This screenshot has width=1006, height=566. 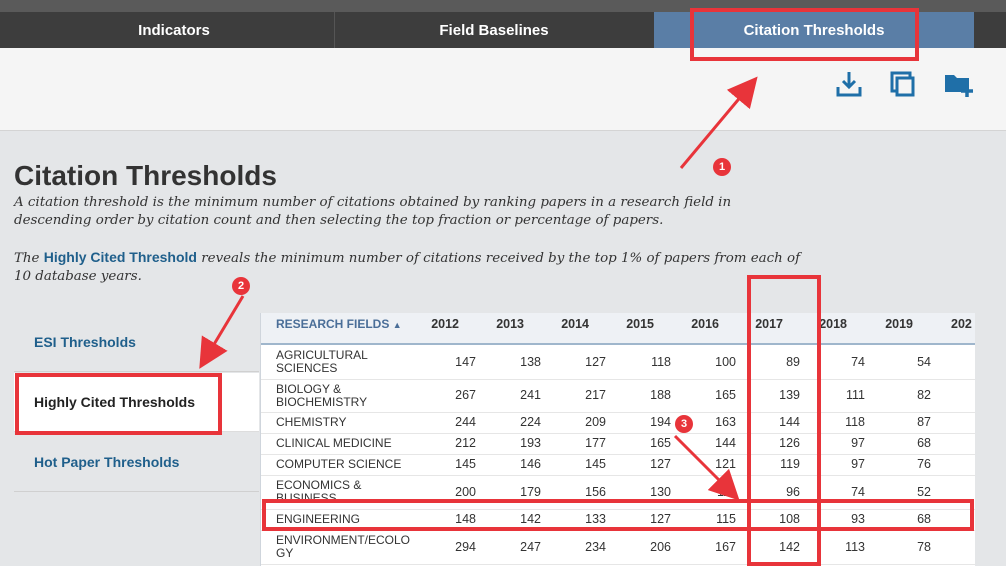 What do you see at coordinates (684, 424) in the screenshot?
I see `annotation-badge-3: 3` at bounding box center [684, 424].